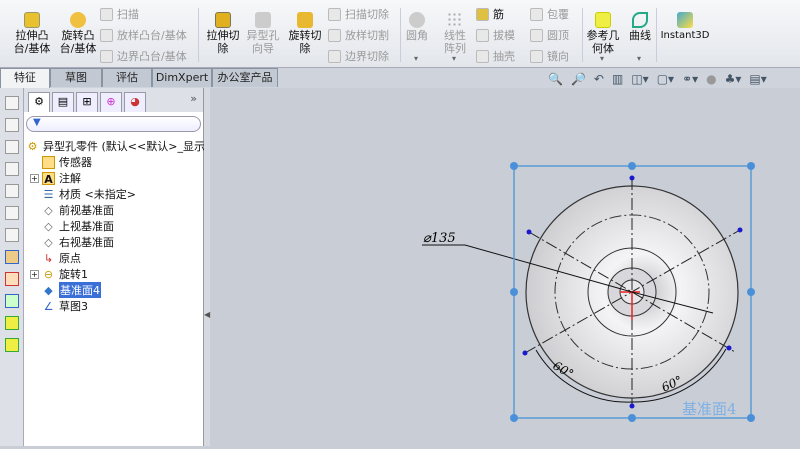  What do you see at coordinates (39, 102) in the screenshot?
I see `featuremanager-tab: ⚙` at bounding box center [39, 102].